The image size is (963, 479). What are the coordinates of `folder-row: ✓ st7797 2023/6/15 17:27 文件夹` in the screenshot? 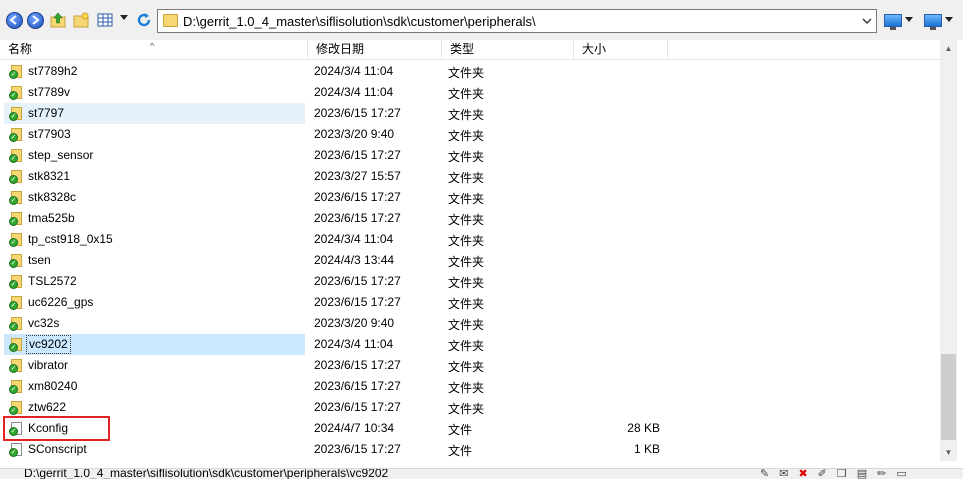 It's located at (470, 113).